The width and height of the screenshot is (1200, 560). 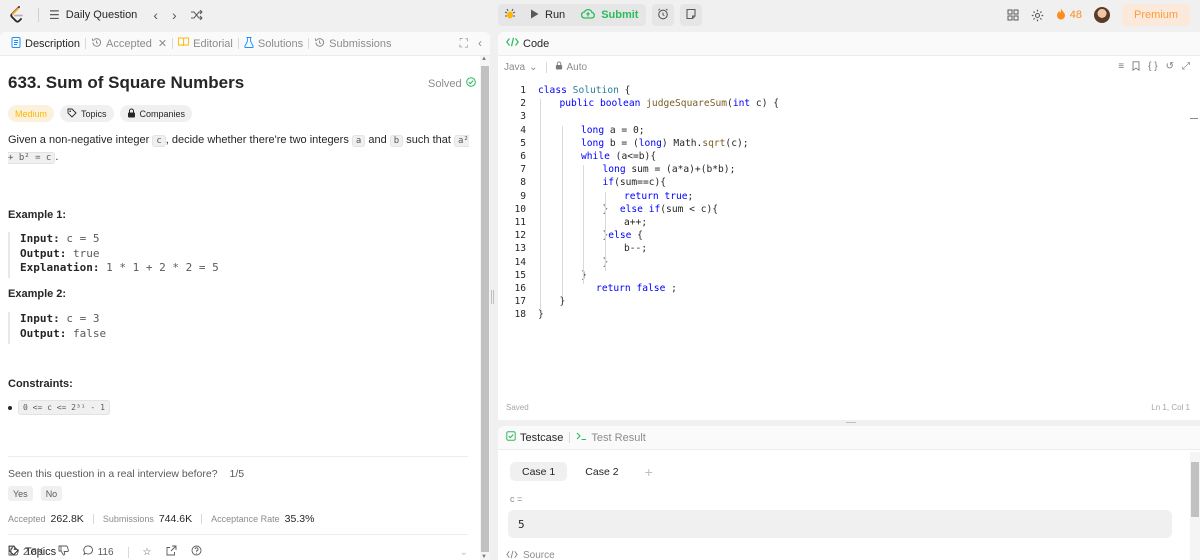 What do you see at coordinates (843, 275) in the screenshot?
I see `code-line: 15}` at bounding box center [843, 275].